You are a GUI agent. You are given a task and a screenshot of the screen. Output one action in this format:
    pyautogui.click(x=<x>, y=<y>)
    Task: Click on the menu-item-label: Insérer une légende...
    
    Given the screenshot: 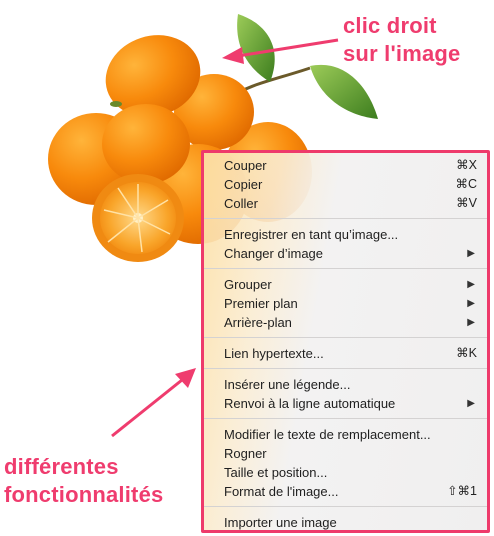 What is the action you would take?
    pyautogui.click(x=287, y=384)
    